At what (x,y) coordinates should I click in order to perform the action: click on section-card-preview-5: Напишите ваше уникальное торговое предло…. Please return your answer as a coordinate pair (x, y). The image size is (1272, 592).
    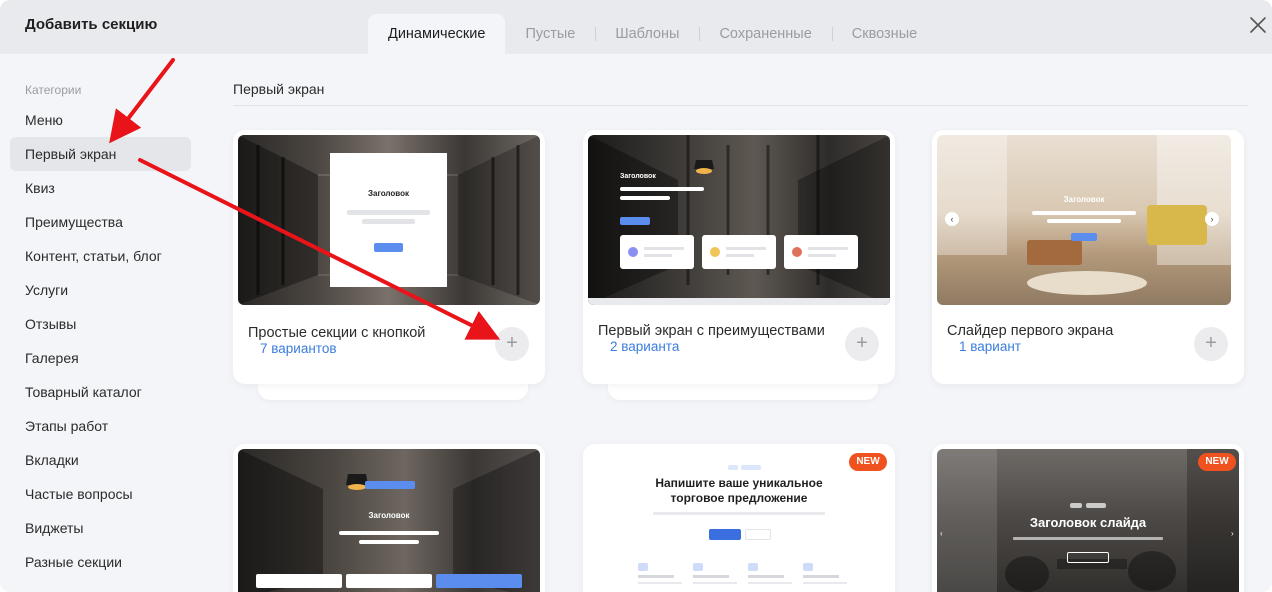
    Looking at the image, I should click on (739, 518).